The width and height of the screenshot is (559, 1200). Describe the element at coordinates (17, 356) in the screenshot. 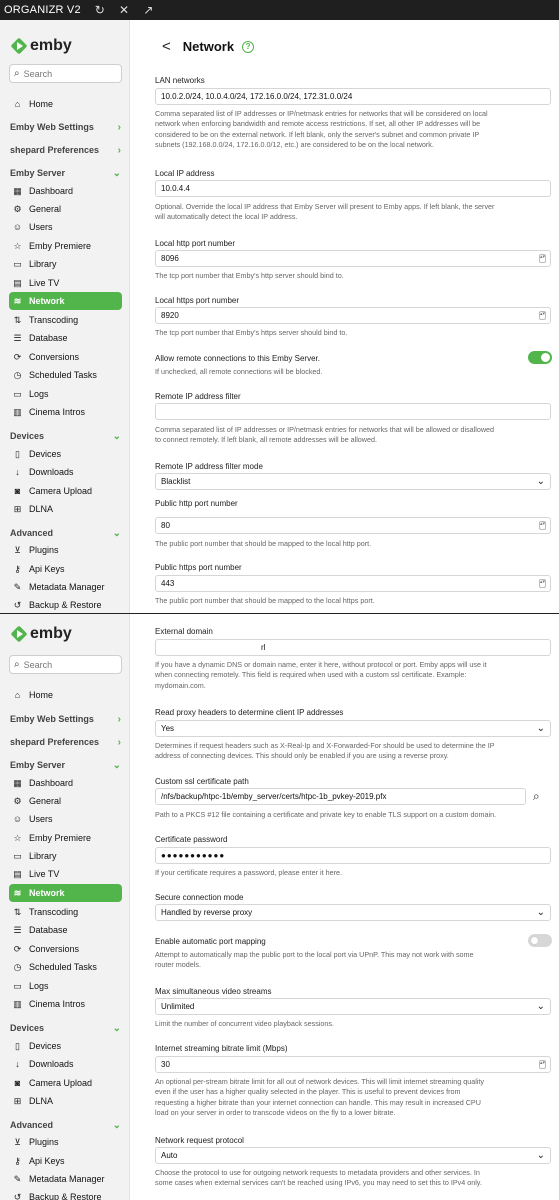

I see `conversions-icon: ⟳` at that location.